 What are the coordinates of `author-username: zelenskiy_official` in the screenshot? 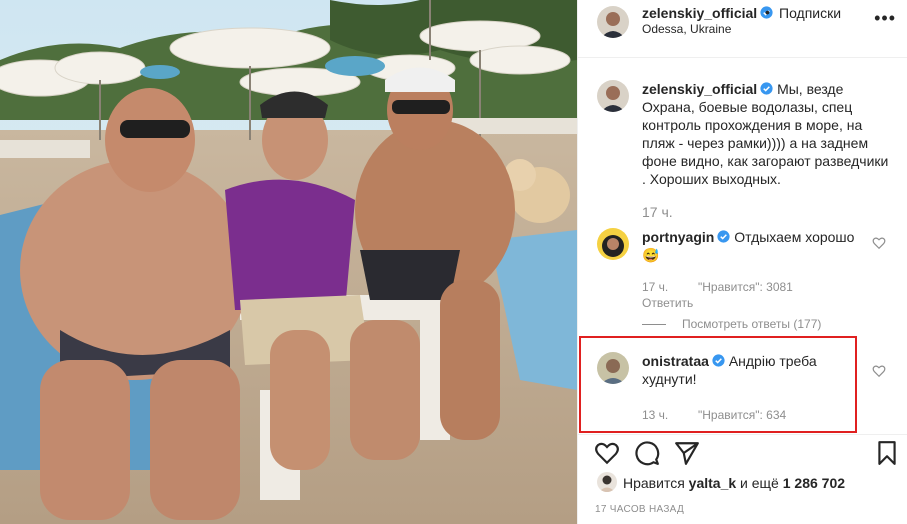 It's located at (707, 13).